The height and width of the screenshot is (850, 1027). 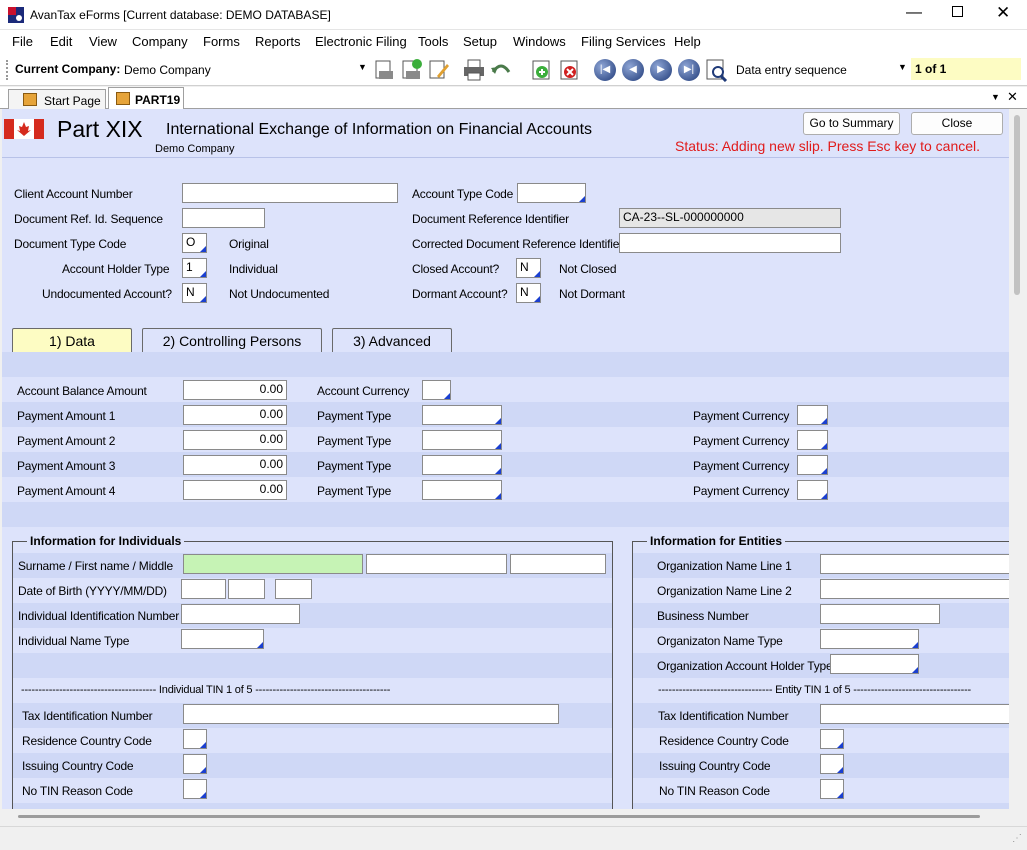 What do you see at coordinates (222, 639) in the screenshot?
I see `individual-name-type-input` at bounding box center [222, 639].